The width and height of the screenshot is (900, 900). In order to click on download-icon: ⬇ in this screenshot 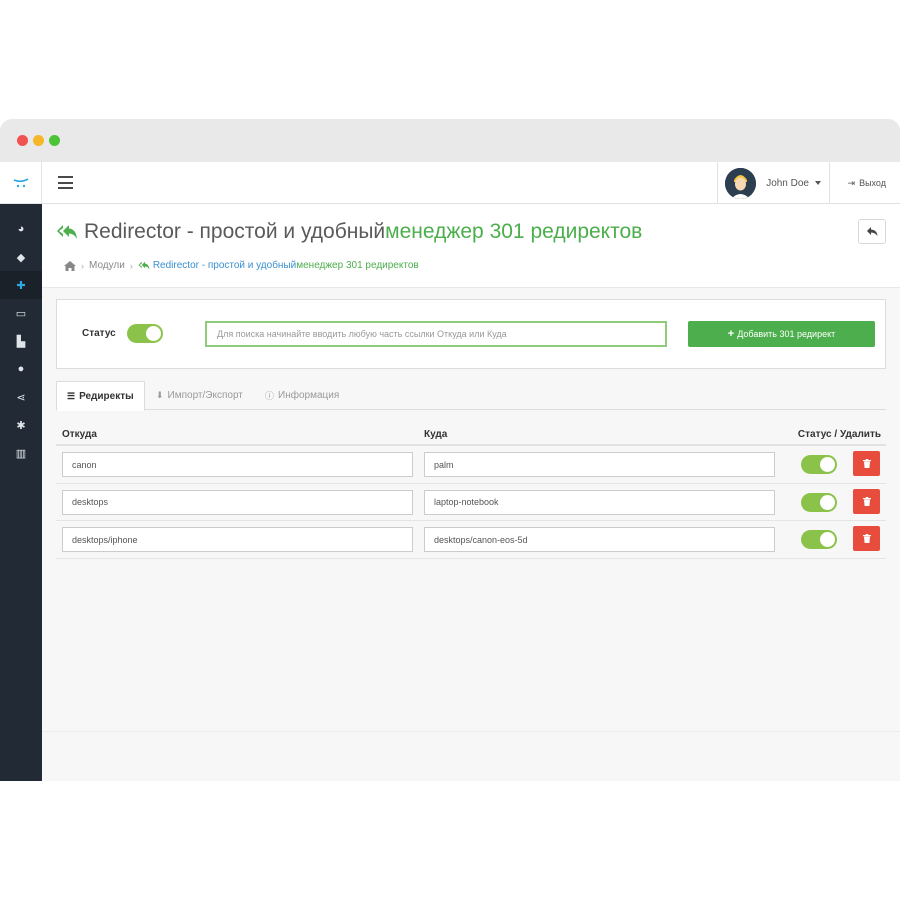, I will do `click(160, 395)`.